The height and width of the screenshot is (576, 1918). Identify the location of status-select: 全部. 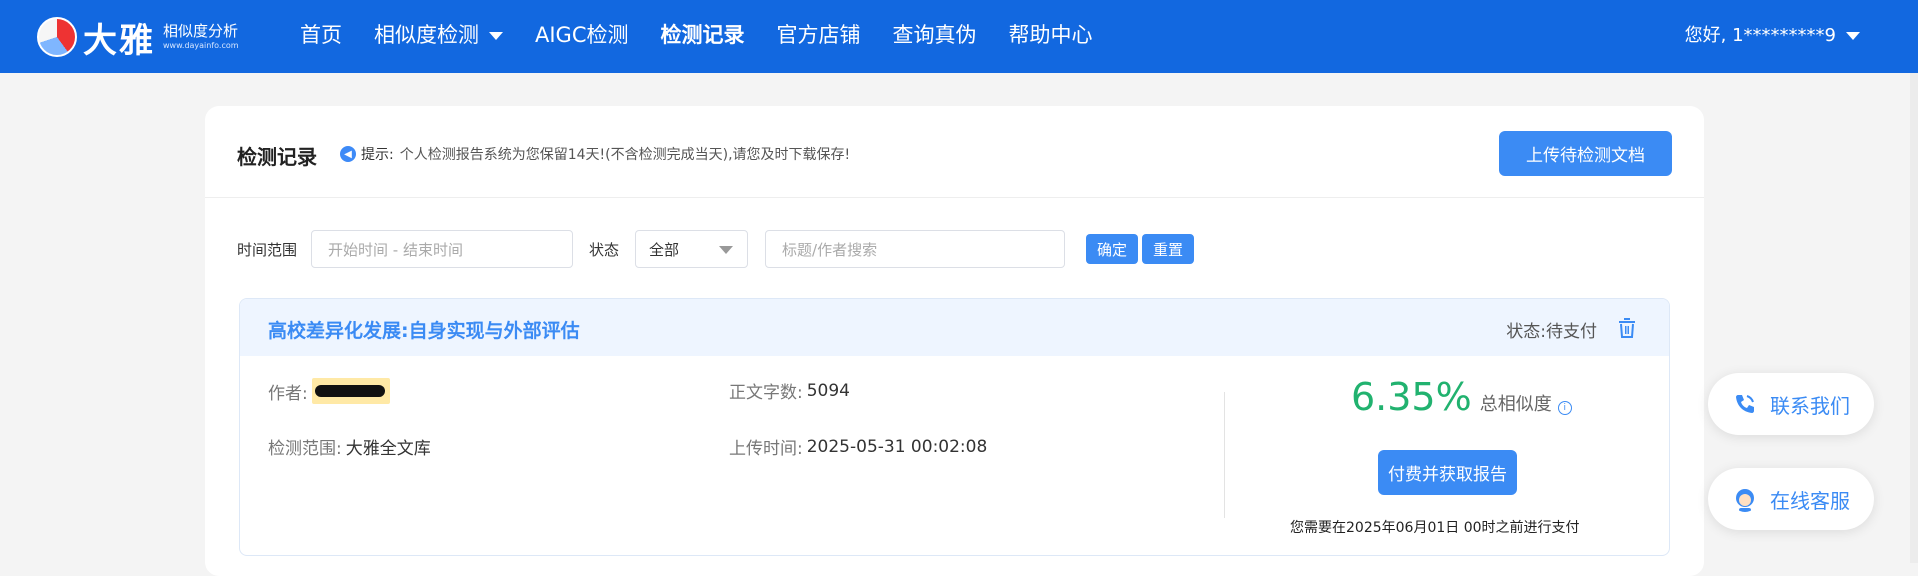
(692, 249).